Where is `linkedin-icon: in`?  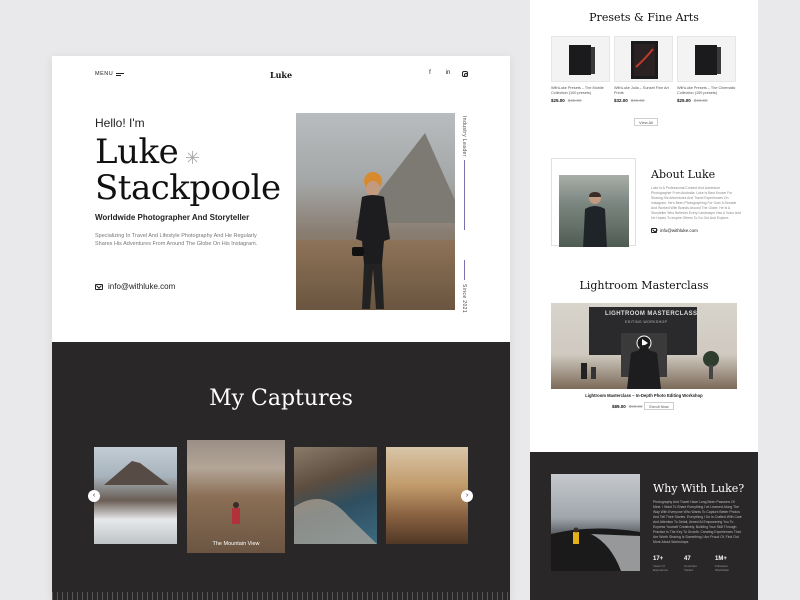
linkedin-icon: in is located at coordinates (448, 73).